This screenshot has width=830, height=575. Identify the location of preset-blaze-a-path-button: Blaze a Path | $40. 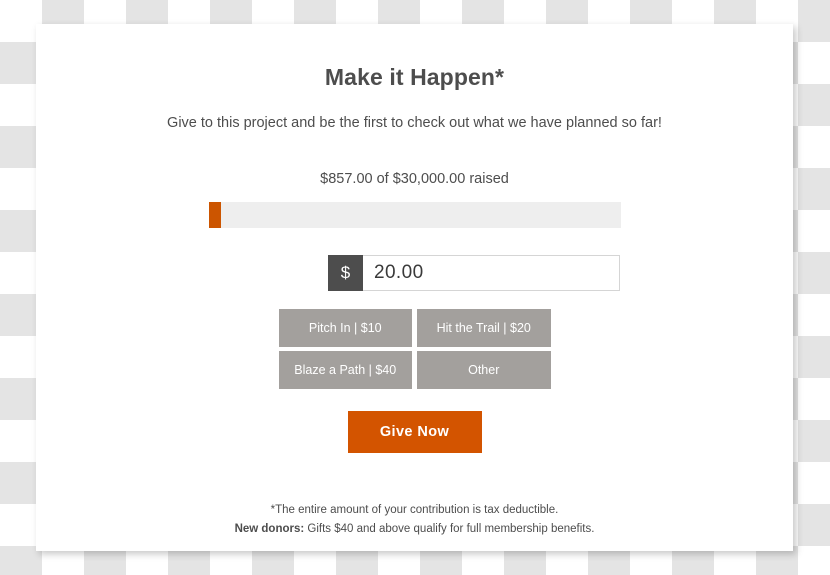
(345, 370).